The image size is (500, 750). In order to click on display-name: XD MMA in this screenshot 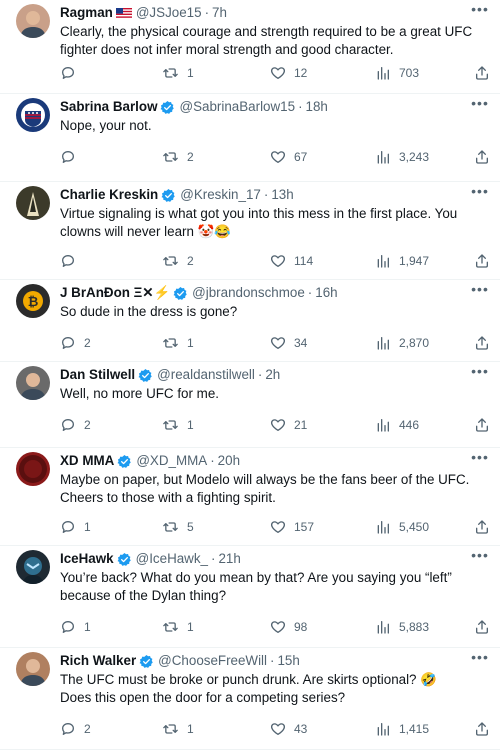, I will do `click(87, 461)`.